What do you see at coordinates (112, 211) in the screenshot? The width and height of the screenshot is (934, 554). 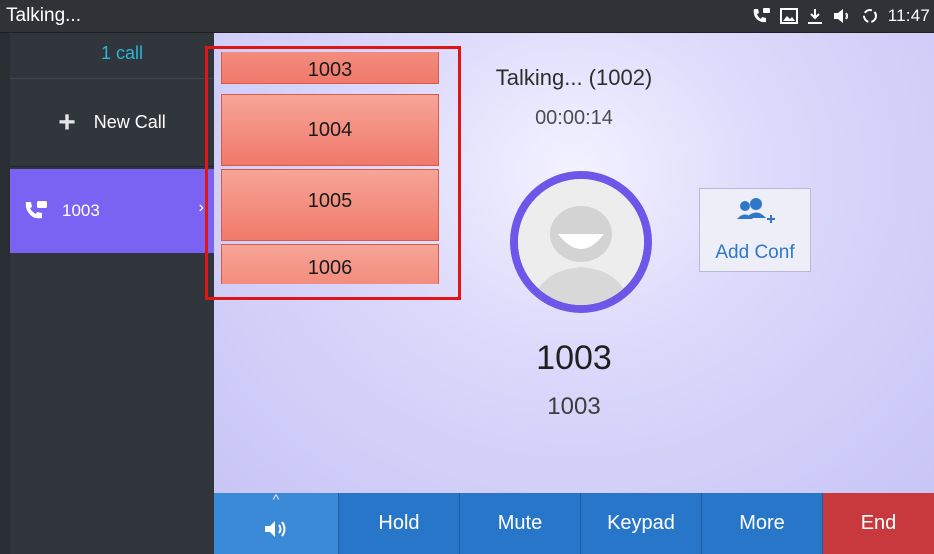 I see `sidebar-item-call-1003: 1003 ›` at bounding box center [112, 211].